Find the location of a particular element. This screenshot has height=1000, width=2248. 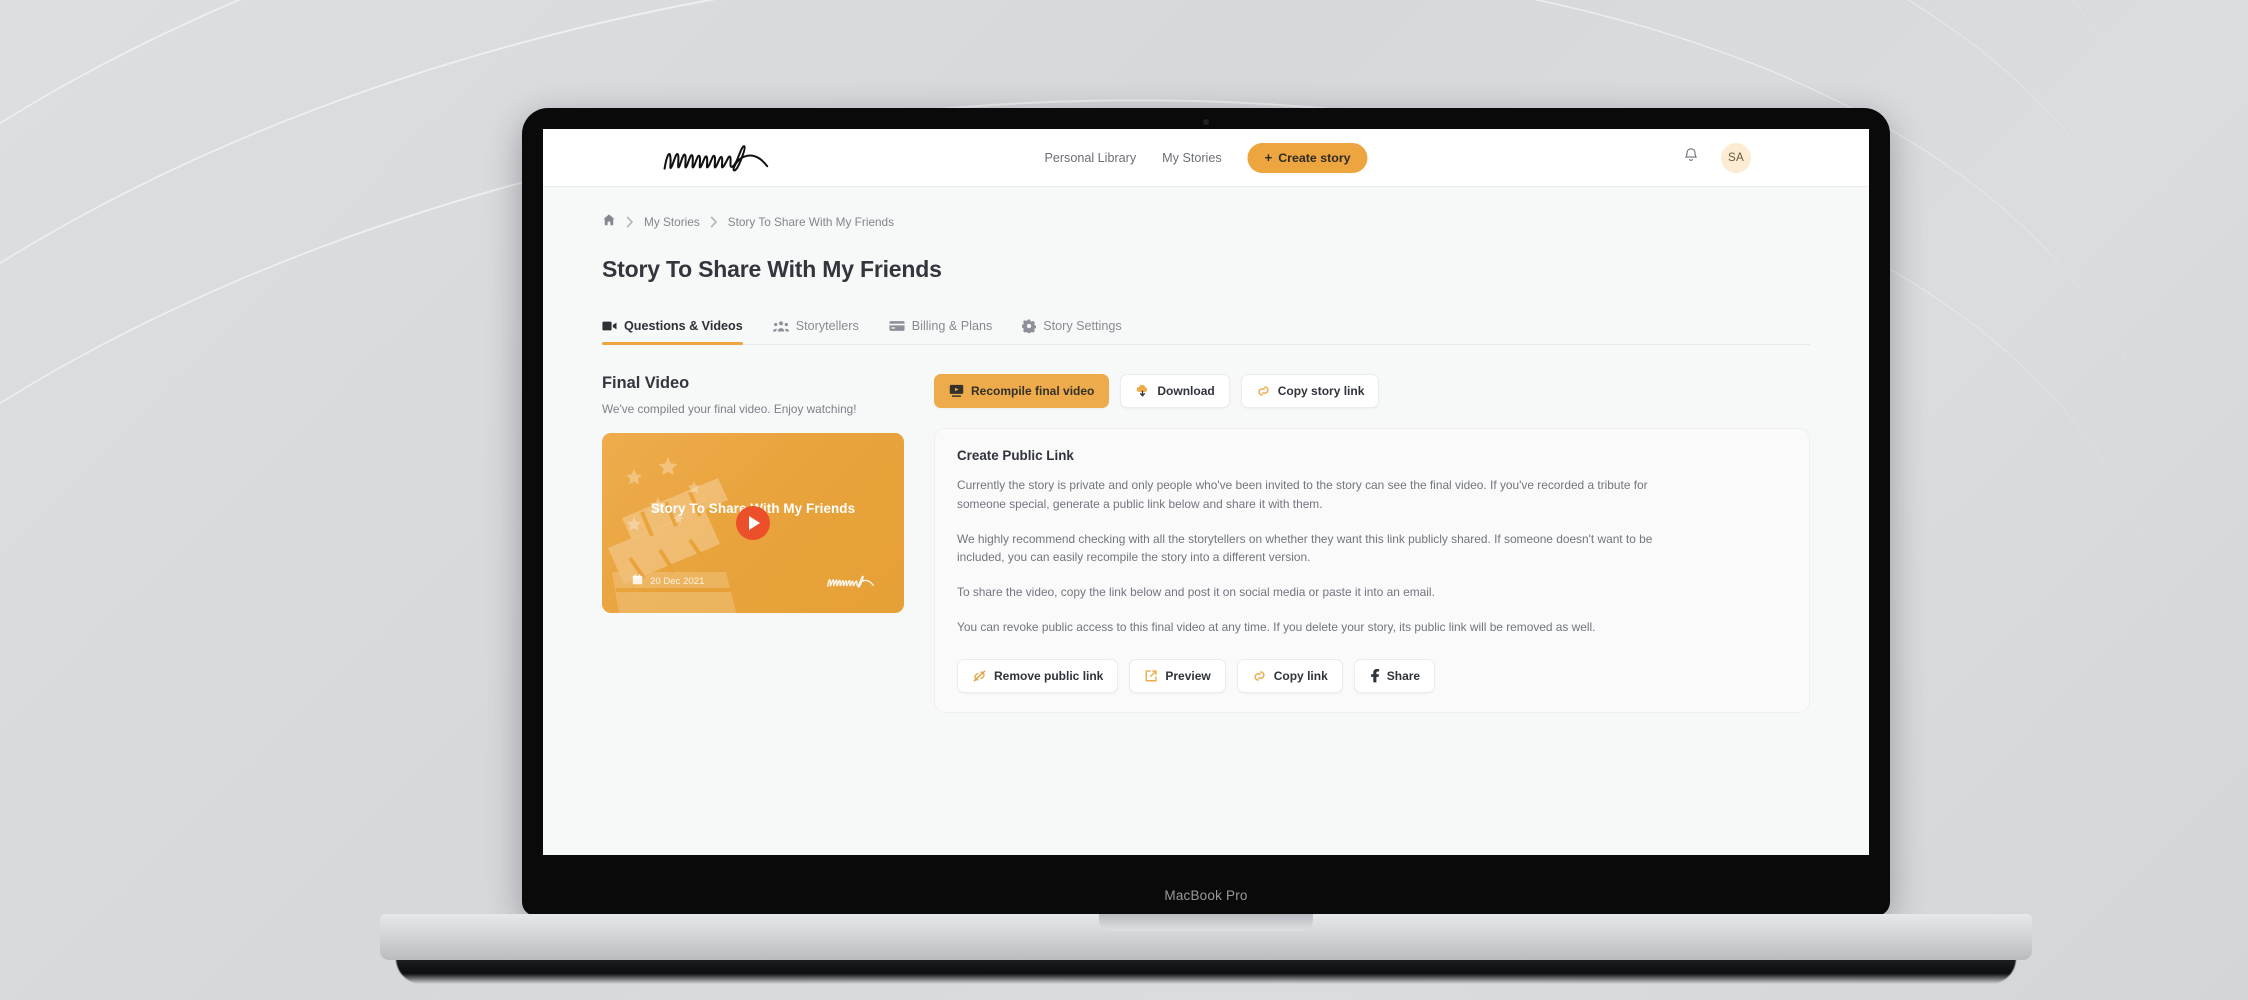

plus-icon: + is located at coordinates (1268, 157).